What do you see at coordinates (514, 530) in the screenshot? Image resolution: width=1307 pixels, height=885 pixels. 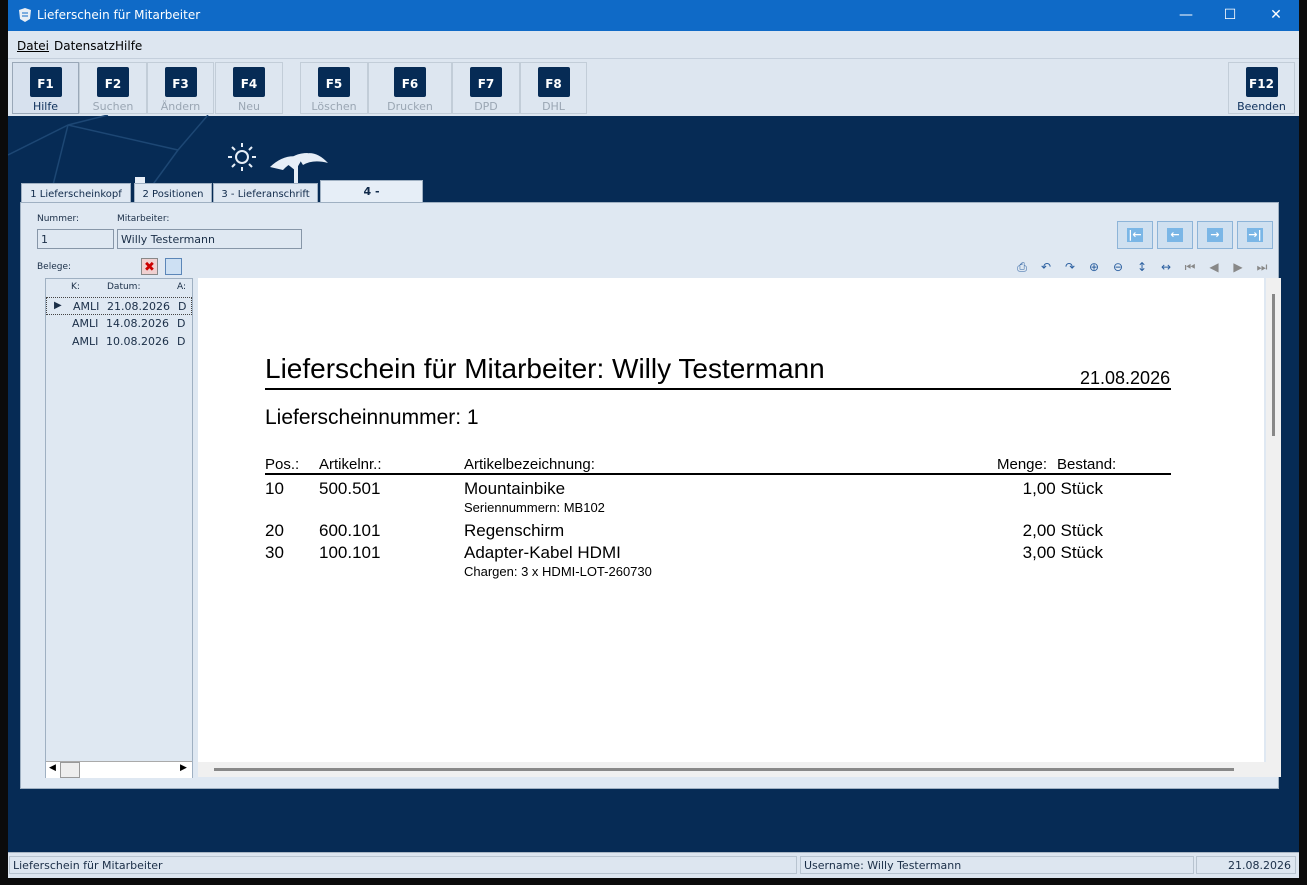 I see `item-bezeichnung: Regenschirm` at bounding box center [514, 530].